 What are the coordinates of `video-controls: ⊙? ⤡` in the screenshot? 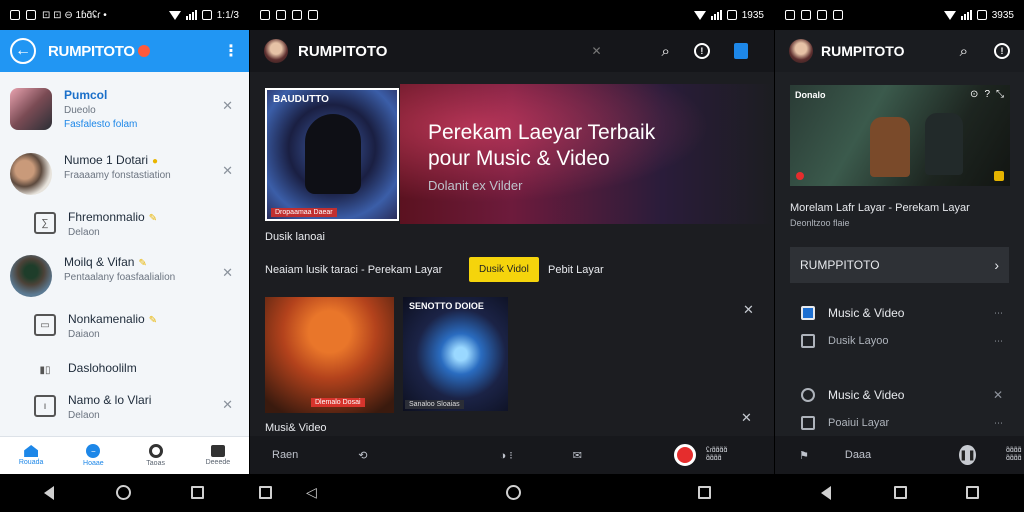 It's located at (987, 94).